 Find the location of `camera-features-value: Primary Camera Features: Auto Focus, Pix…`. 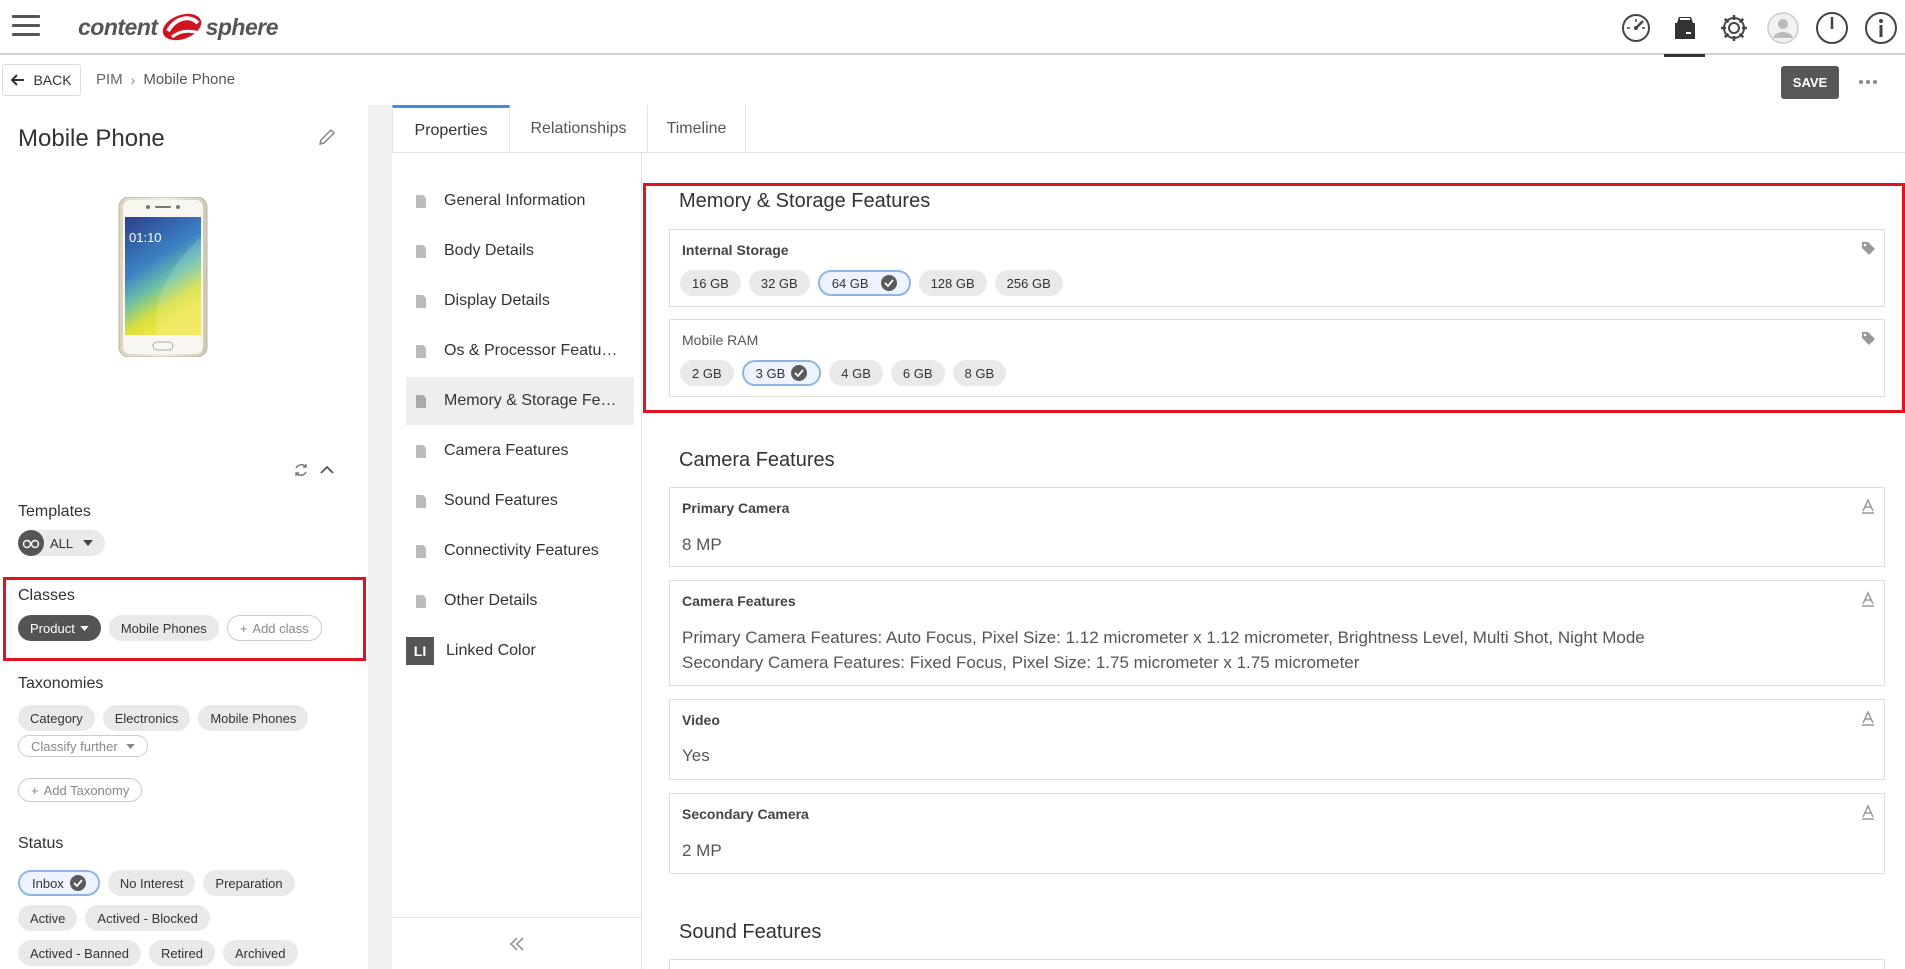

camera-features-value: Primary Camera Features: Auto Focus, Pix… is located at coordinates (1163, 650).